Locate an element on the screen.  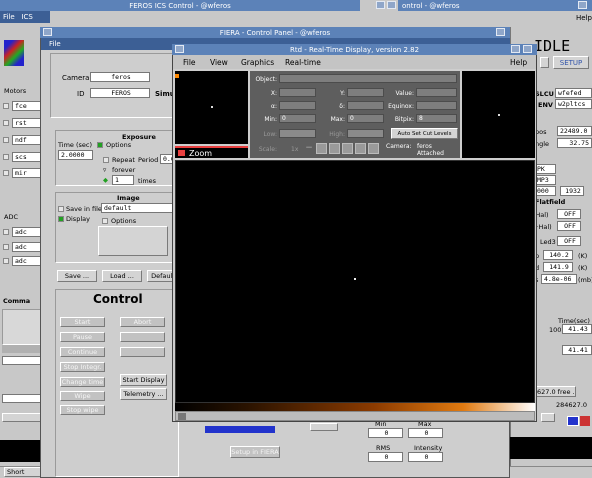
camera-field: feros is located at coordinates (120, 77).